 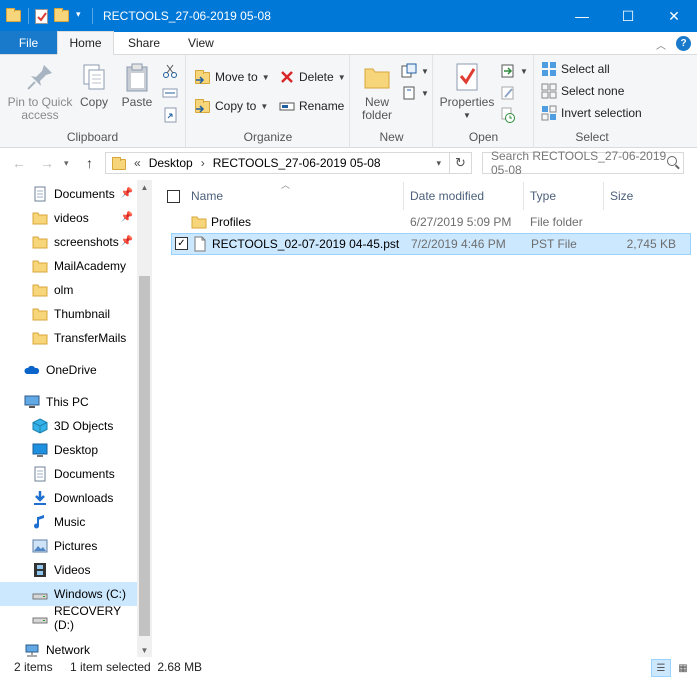 What do you see at coordinates (19, 163) in the screenshot?
I see `back-arrow-icon: ←` at bounding box center [19, 163].